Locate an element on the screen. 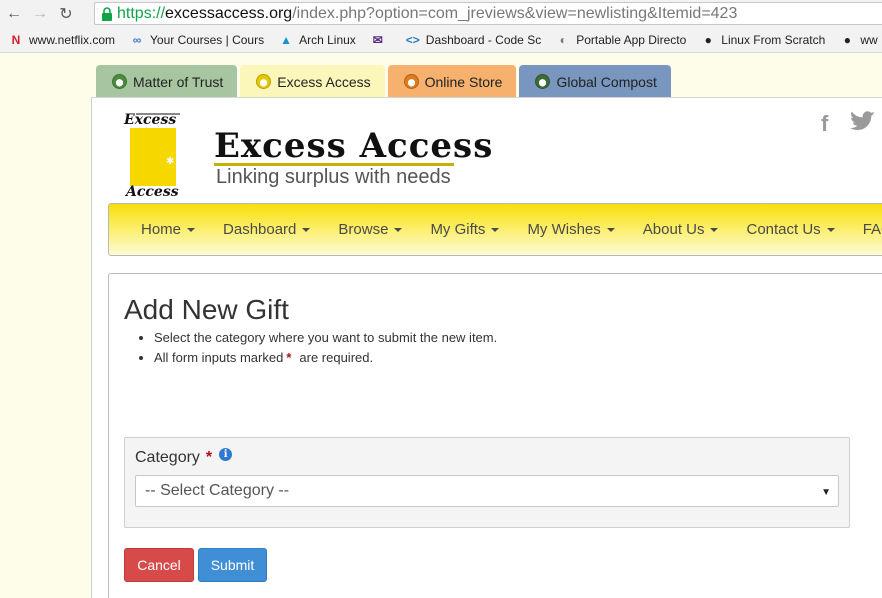  bookmark-label: www.netflix.com is located at coordinates (72, 40).